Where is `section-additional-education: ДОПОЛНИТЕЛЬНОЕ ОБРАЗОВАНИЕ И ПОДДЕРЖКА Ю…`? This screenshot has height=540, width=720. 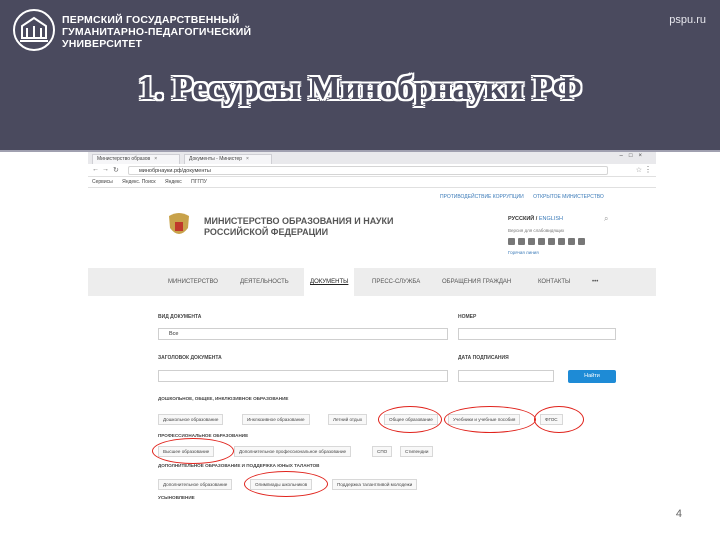
section-additional-education: ДОПОЛНИТЕЛЬНОЕ ОБРАЗОВАНИЕ И ПОДДЕРЖКА Ю… is located at coordinates (239, 465).